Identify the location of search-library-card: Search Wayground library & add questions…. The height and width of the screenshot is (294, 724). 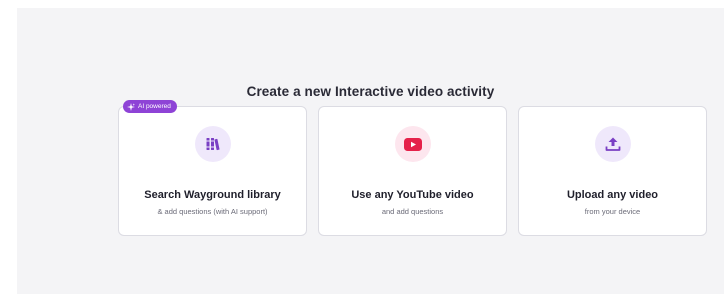
(212, 171).